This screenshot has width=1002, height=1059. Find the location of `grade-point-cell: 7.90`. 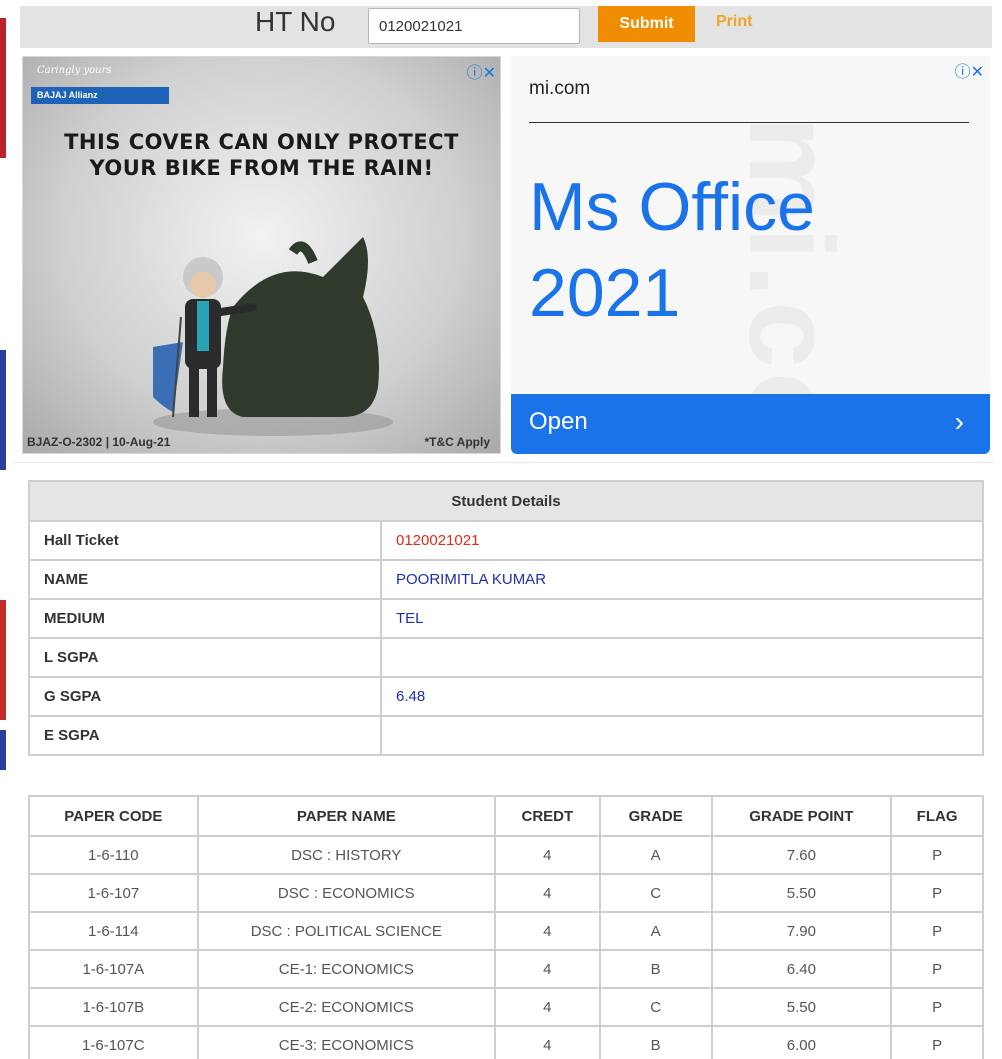

grade-point-cell: 7.90 is located at coordinates (801, 931).